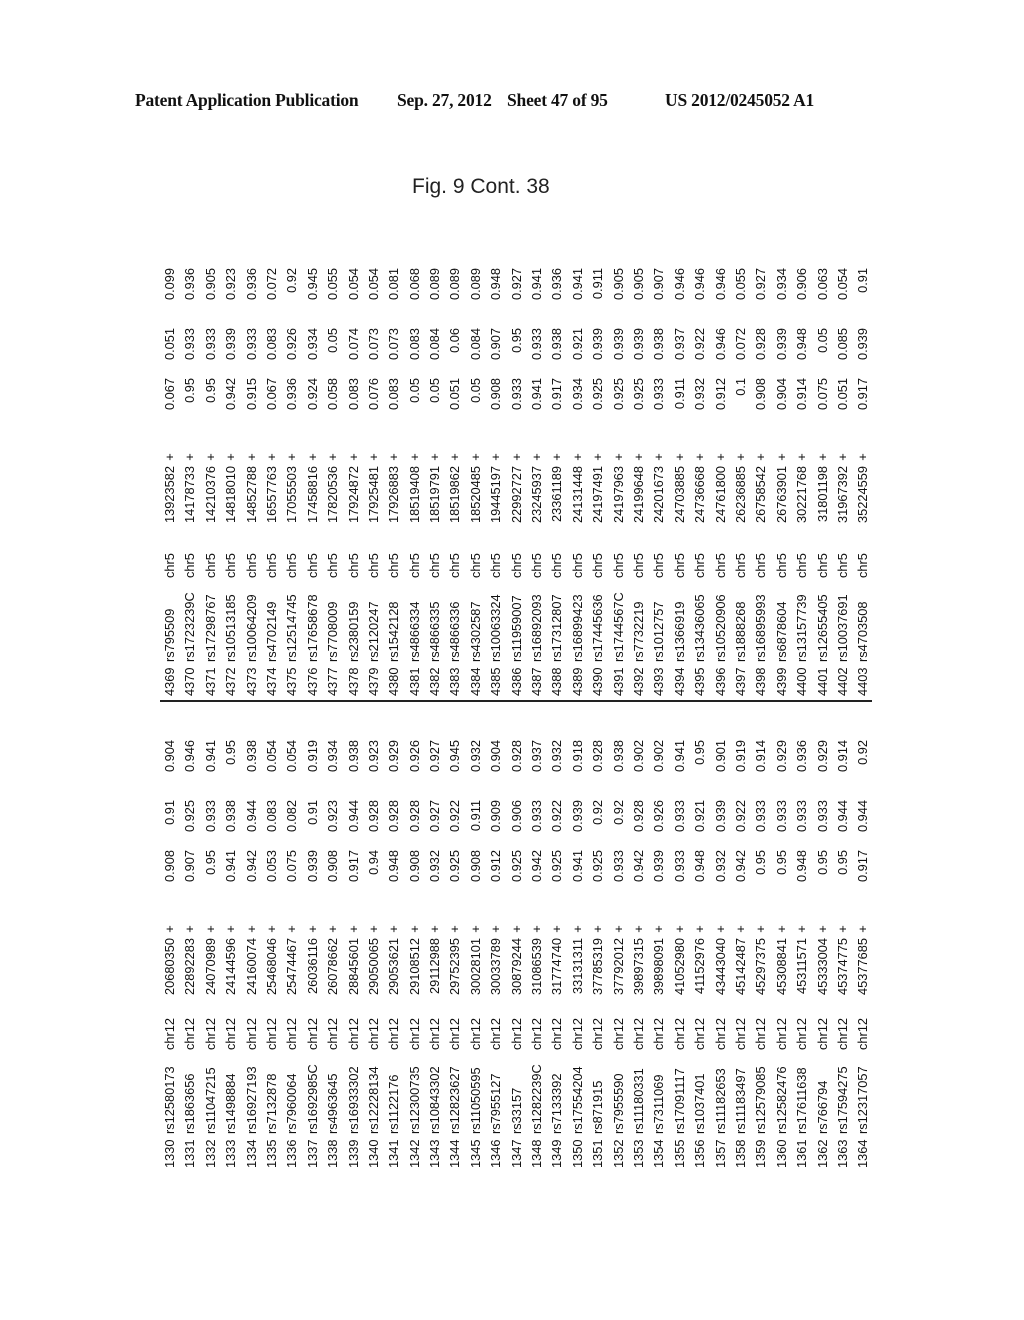 The width and height of the screenshot is (1024, 1320). I want to click on snp-id-cell: rs1542128, so click(394, 631).